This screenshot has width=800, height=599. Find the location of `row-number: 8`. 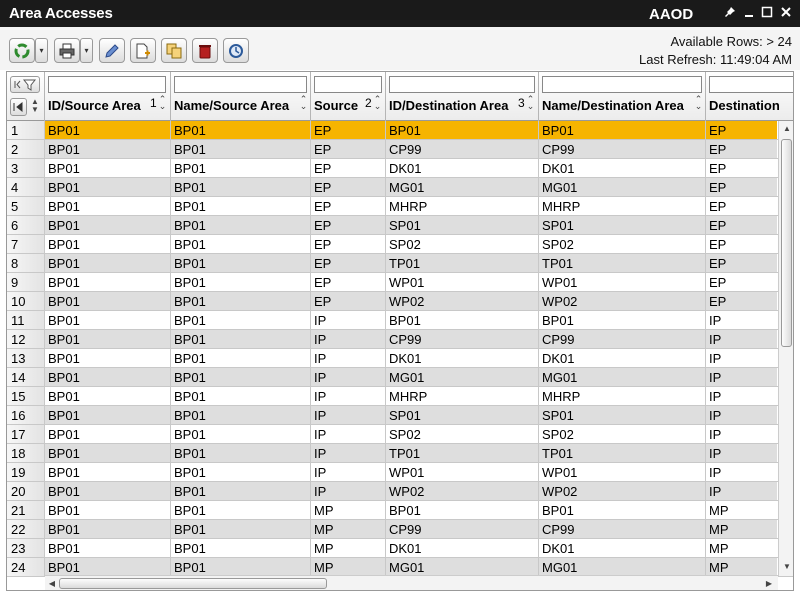

row-number: 8 is located at coordinates (26, 263).